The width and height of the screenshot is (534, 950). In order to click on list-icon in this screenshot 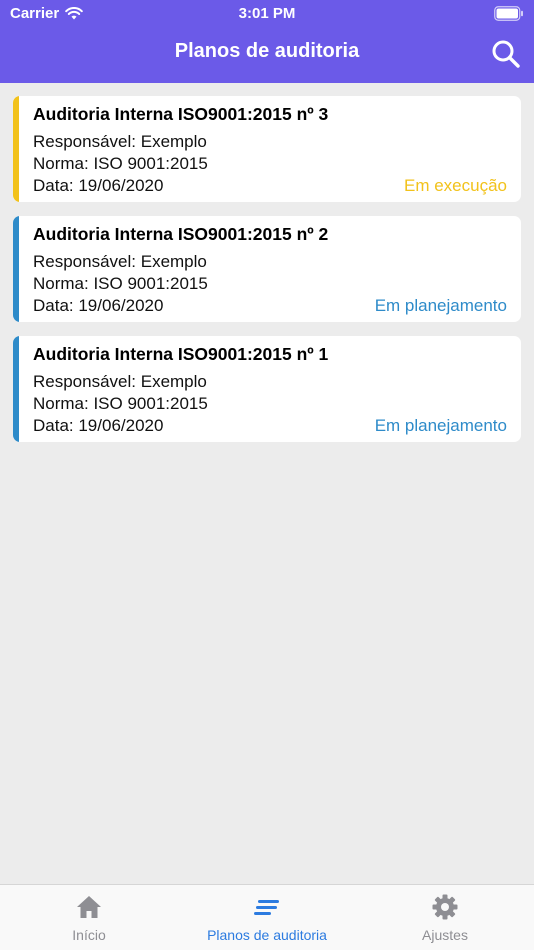, I will do `click(267, 907)`.